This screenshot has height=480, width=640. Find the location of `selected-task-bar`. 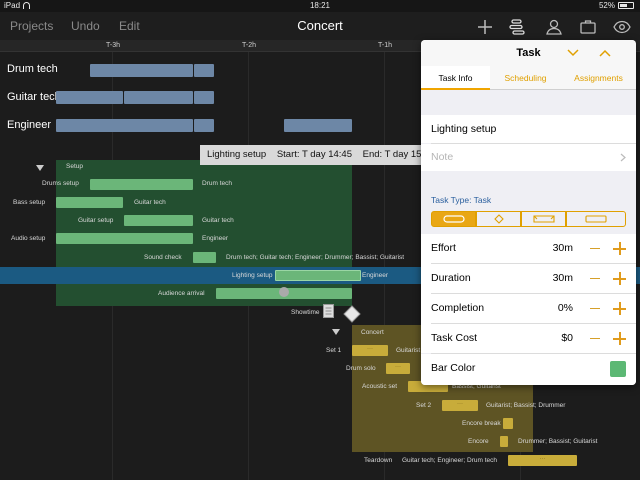

selected-task-bar is located at coordinates (318, 275).